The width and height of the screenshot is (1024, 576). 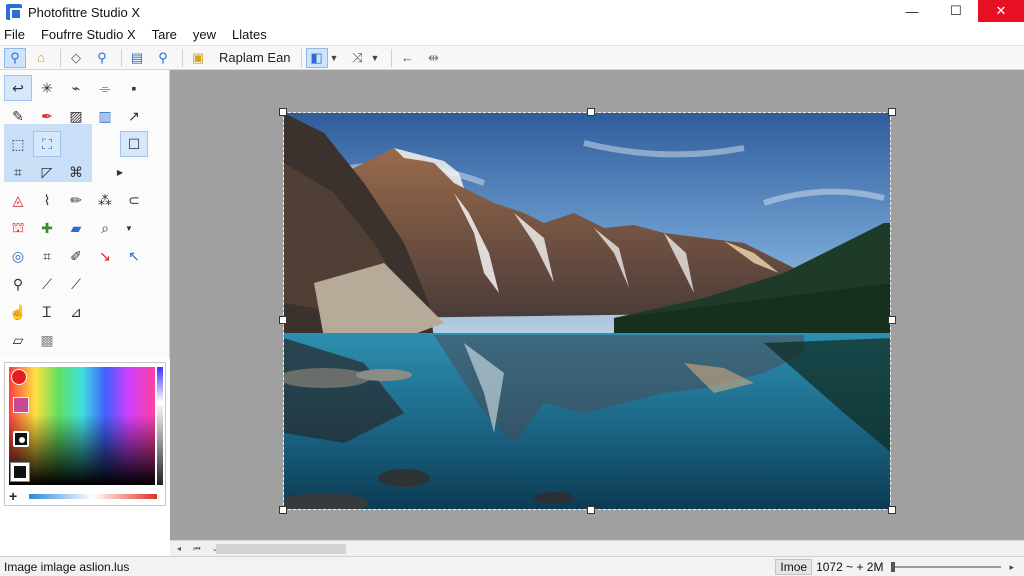 I want to click on foreground-color-swatch, so click(x=19, y=377).